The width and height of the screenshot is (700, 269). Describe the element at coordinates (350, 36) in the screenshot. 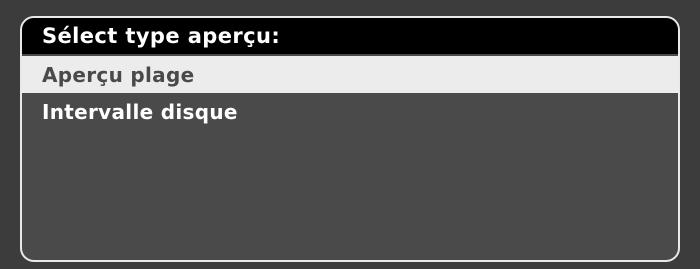

I see `dialog-title: Sélect type aperçu:` at that location.